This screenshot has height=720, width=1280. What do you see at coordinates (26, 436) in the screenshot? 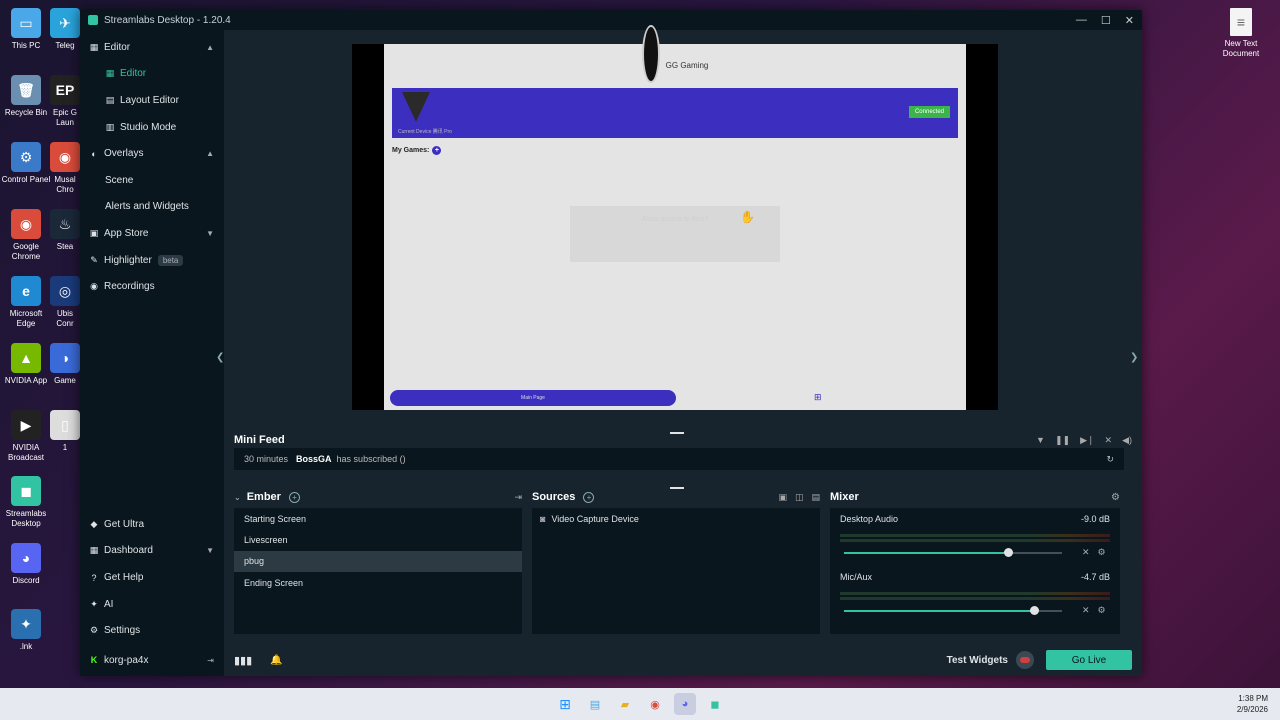
I see `desktop-icon: ▶ NVIDIA Broadcast` at bounding box center [26, 436].